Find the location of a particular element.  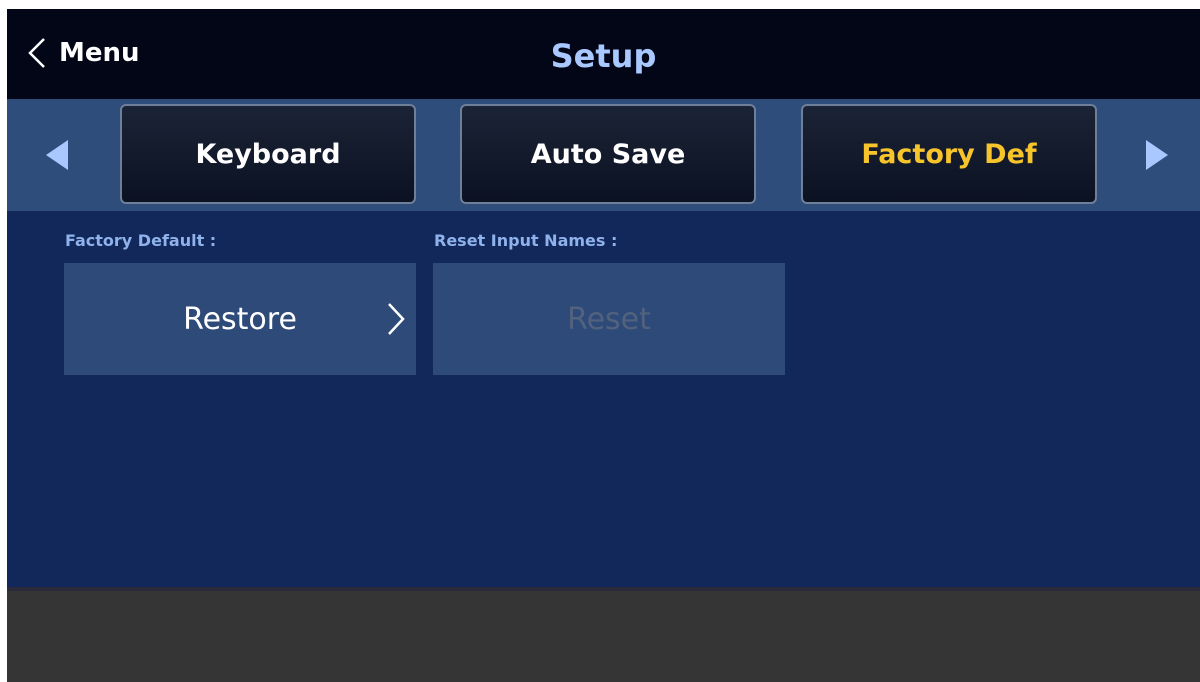

footer-bar is located at coordinates (603, 634).